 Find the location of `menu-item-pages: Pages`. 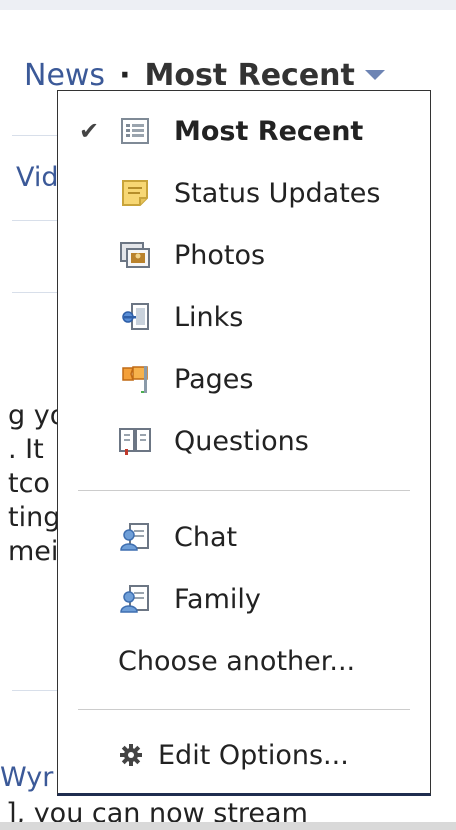

menu-item-pages: Pages is located at coordinates (244, 379).